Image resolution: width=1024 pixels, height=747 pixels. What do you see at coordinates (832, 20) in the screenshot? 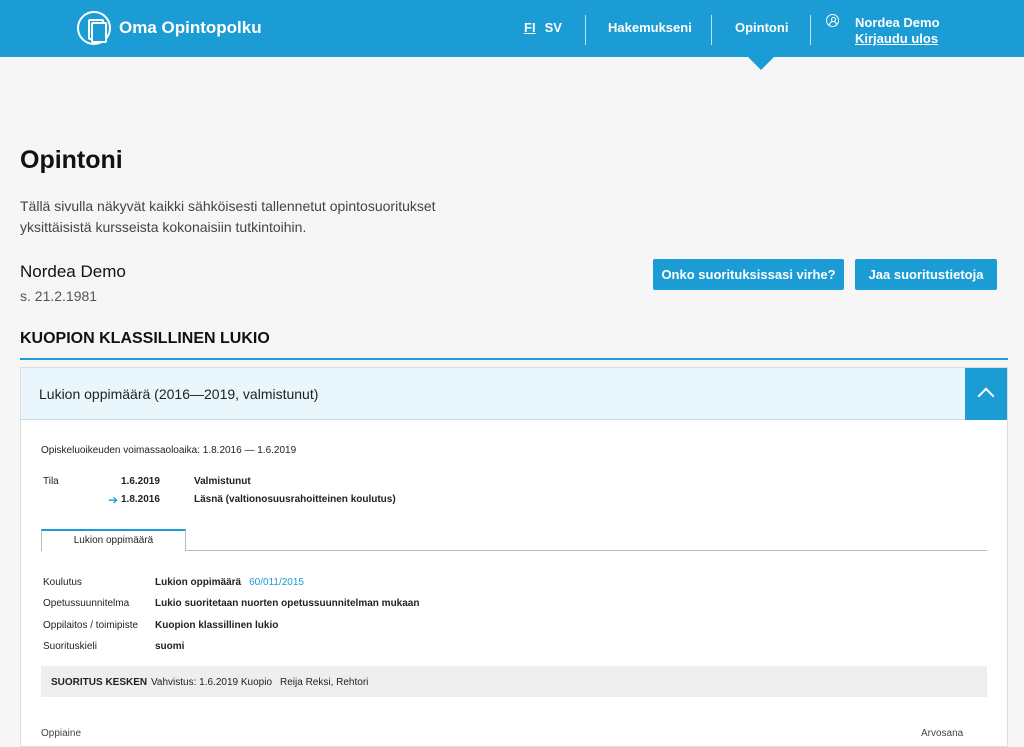
I see `user-icon` at bounding box center [832, 20].